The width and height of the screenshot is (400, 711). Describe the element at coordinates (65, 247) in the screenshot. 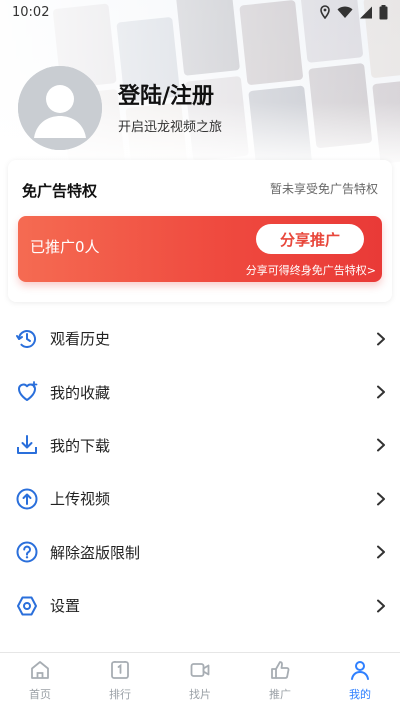

I see `promoted-count: 已推广0人` at that location.